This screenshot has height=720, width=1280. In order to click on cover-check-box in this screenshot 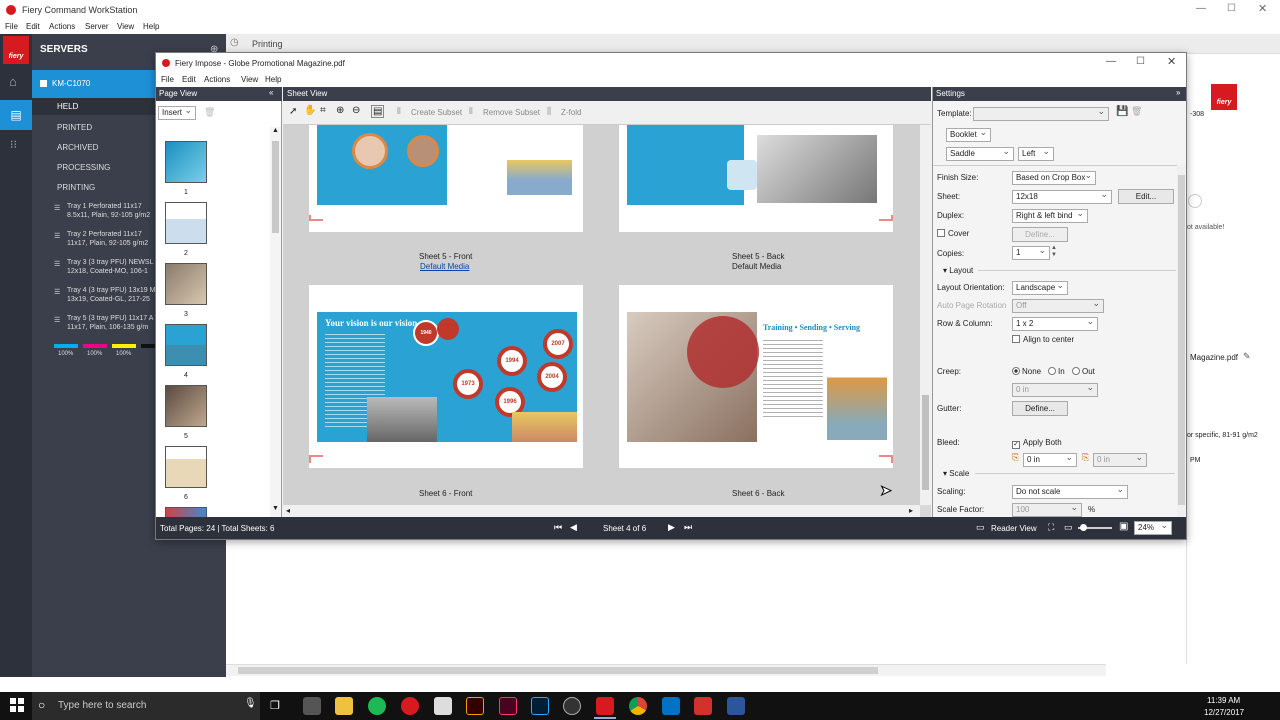, I will do `click(941, 233)`.